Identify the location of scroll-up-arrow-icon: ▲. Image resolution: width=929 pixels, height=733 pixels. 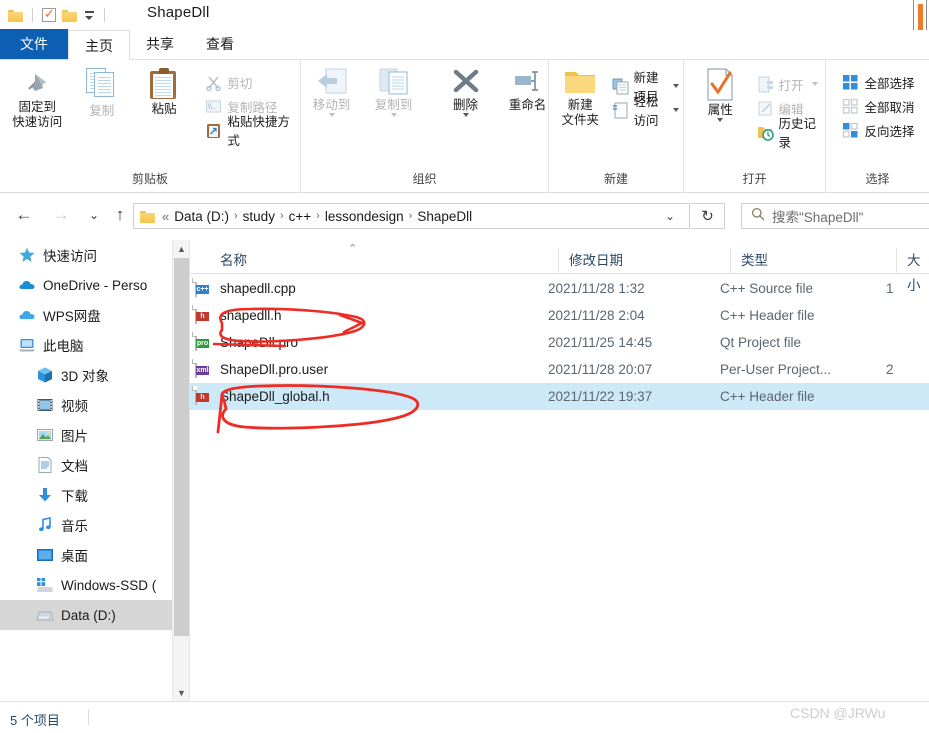
(181, 248).